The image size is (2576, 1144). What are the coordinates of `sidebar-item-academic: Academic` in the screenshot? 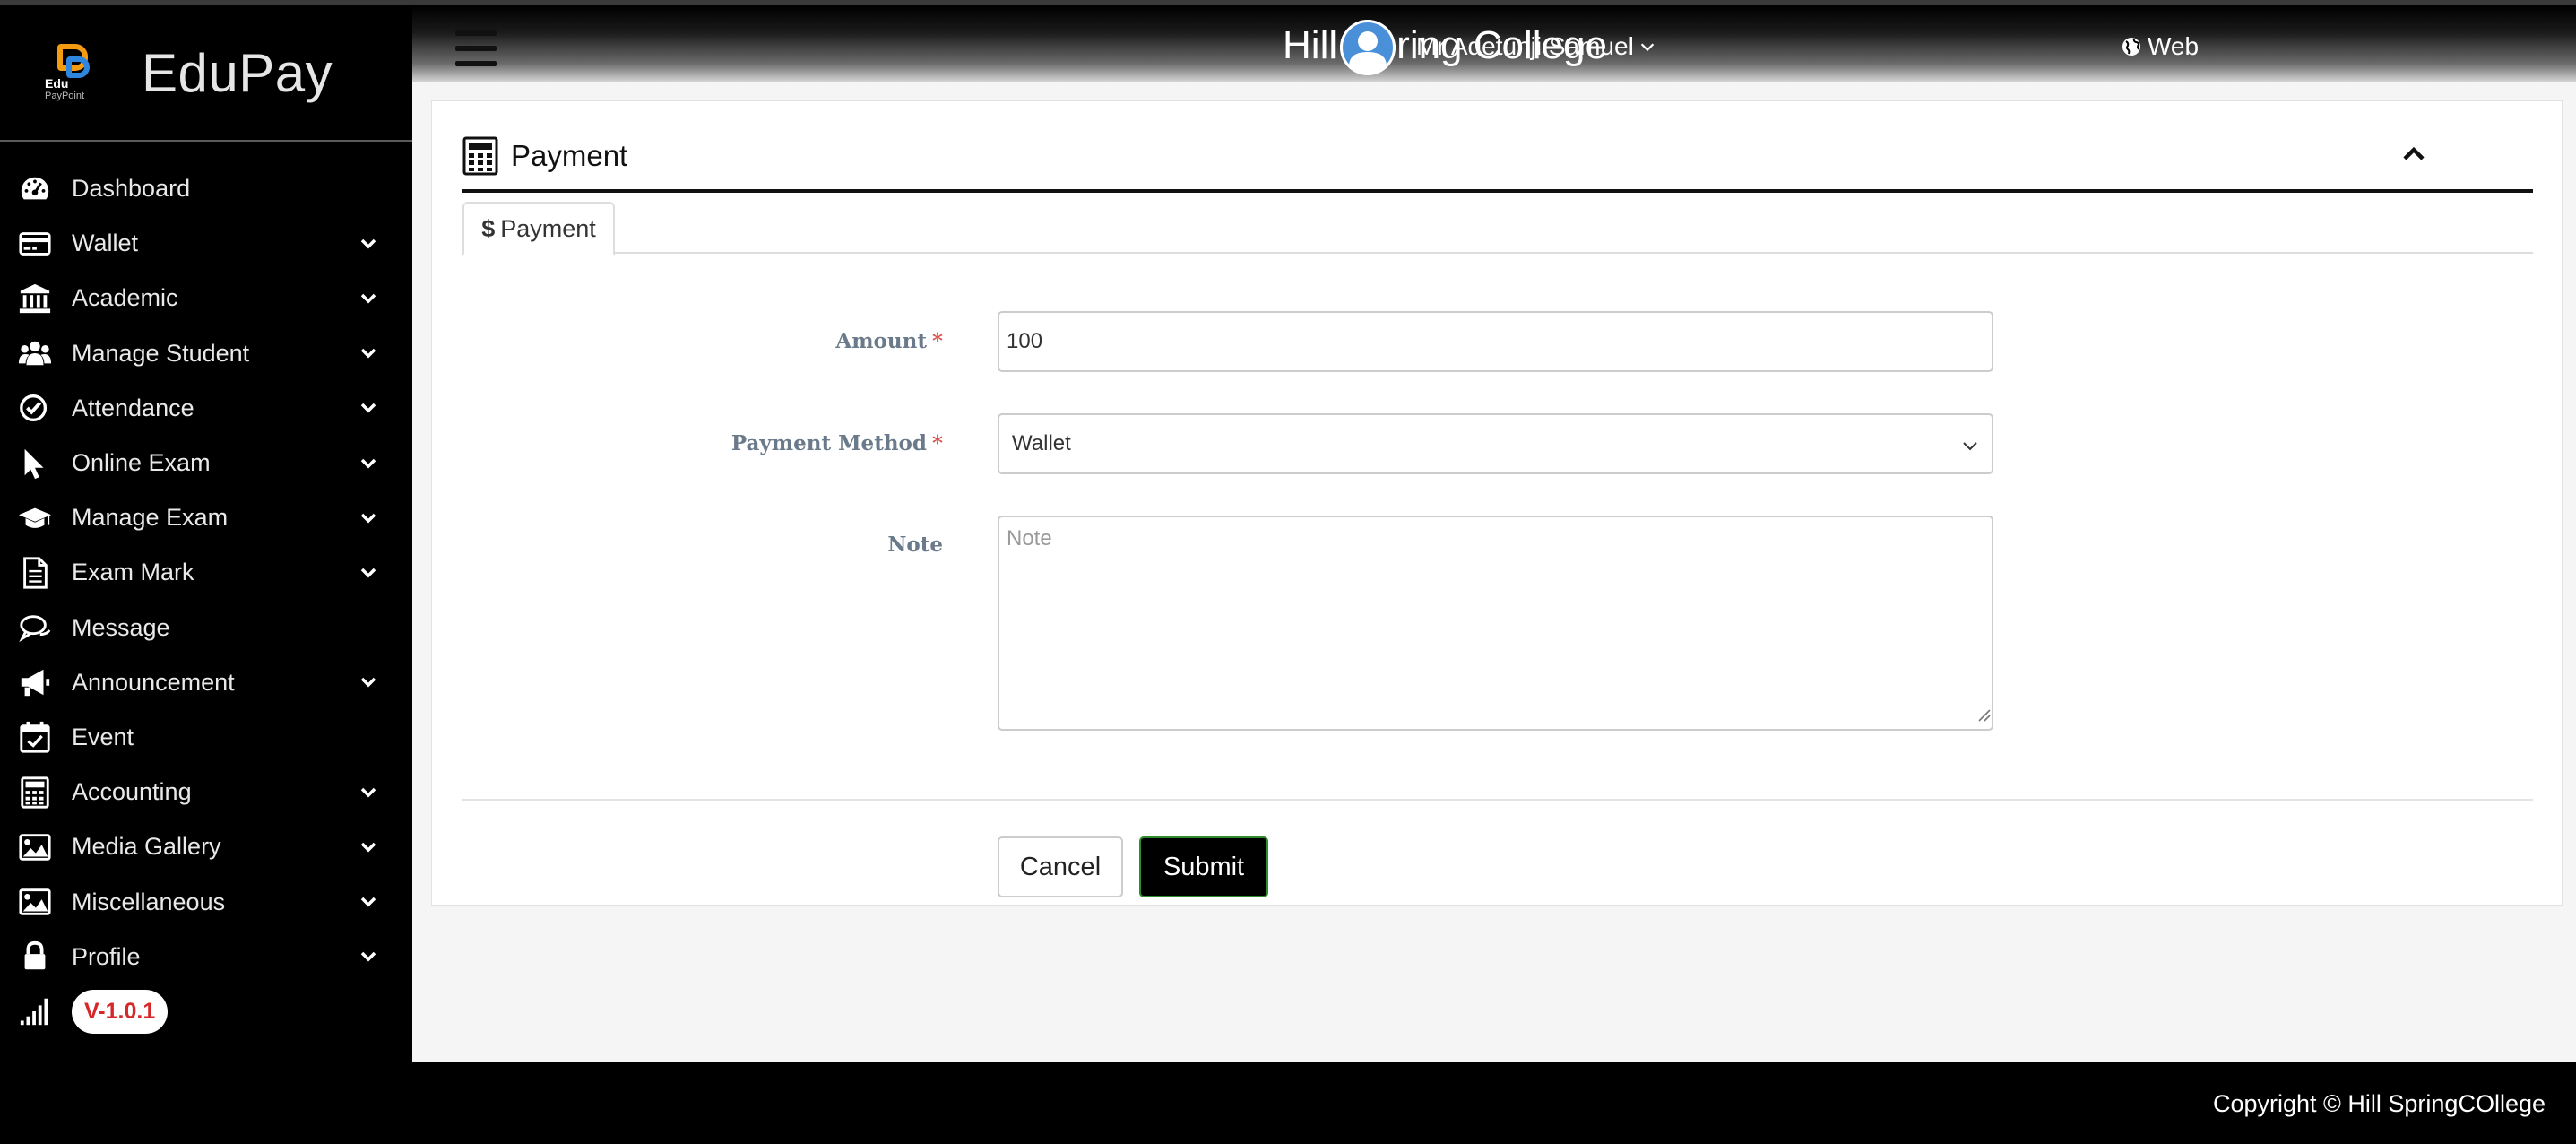 It's located at (206, 298).